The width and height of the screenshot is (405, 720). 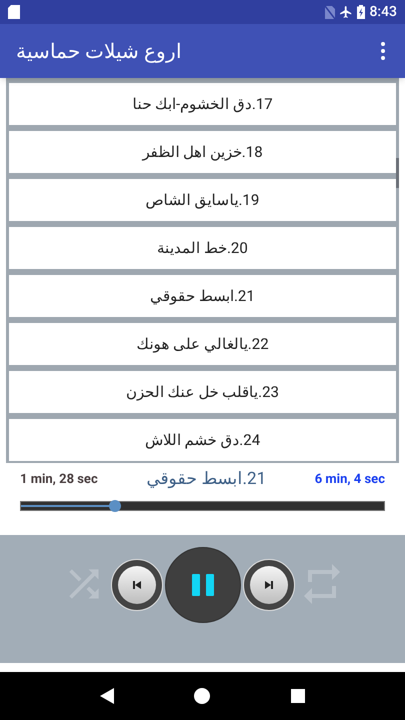 I want to click on track-item: 19.ياسايق الشاص, so click(x=202, y=200).